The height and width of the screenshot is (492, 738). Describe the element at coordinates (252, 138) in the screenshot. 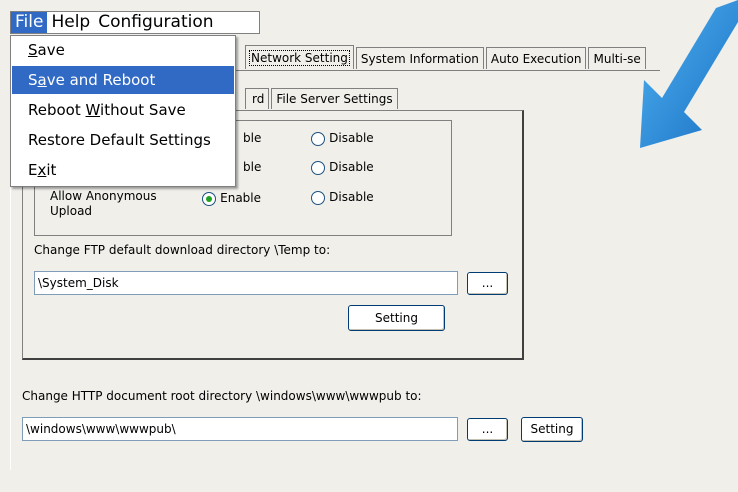

I see `row1-enable-label: ble` at that location.